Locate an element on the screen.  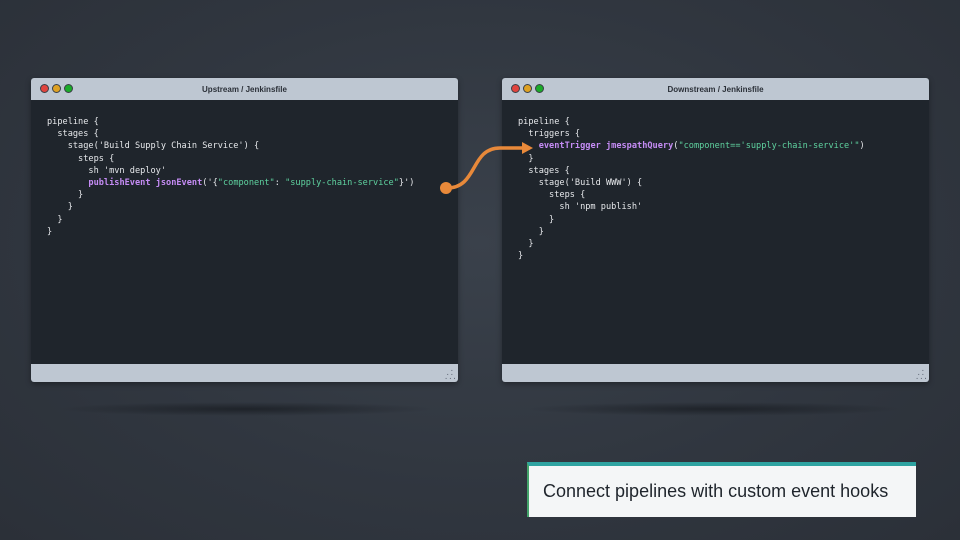
code-text: stage('Build WWW') { is located at coordinates (580, 182).